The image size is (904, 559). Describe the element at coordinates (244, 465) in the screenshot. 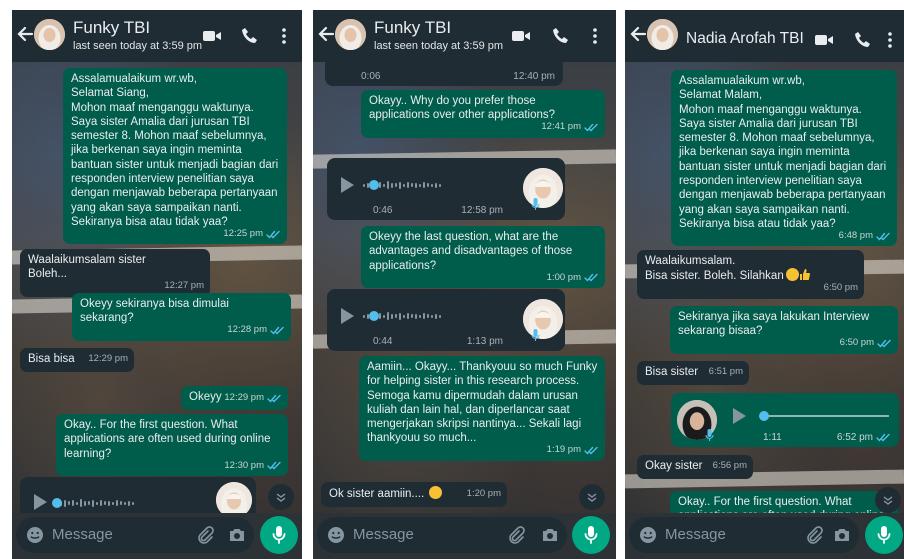

I see `message-time: 12:30 pm` at that location.